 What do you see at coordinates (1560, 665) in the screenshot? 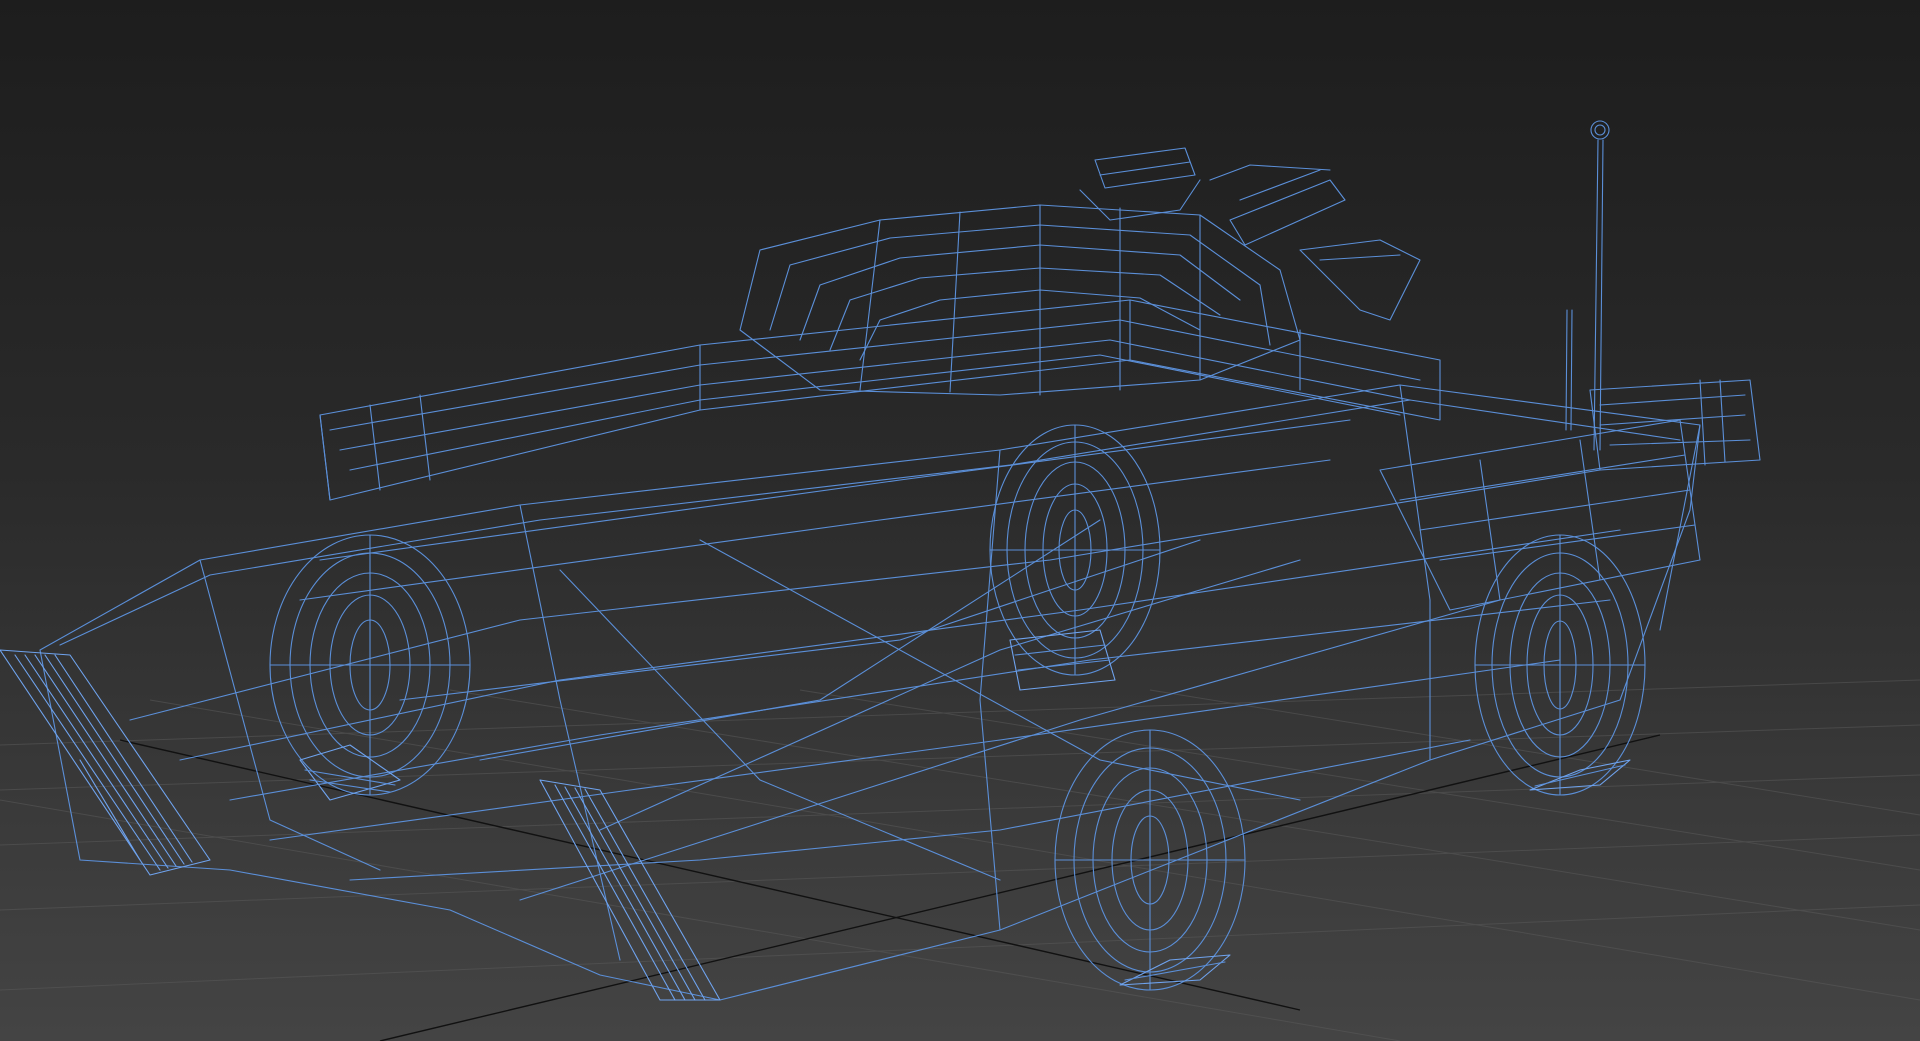
I see `wheel-rear-right` at bounding box center [1560, 665].